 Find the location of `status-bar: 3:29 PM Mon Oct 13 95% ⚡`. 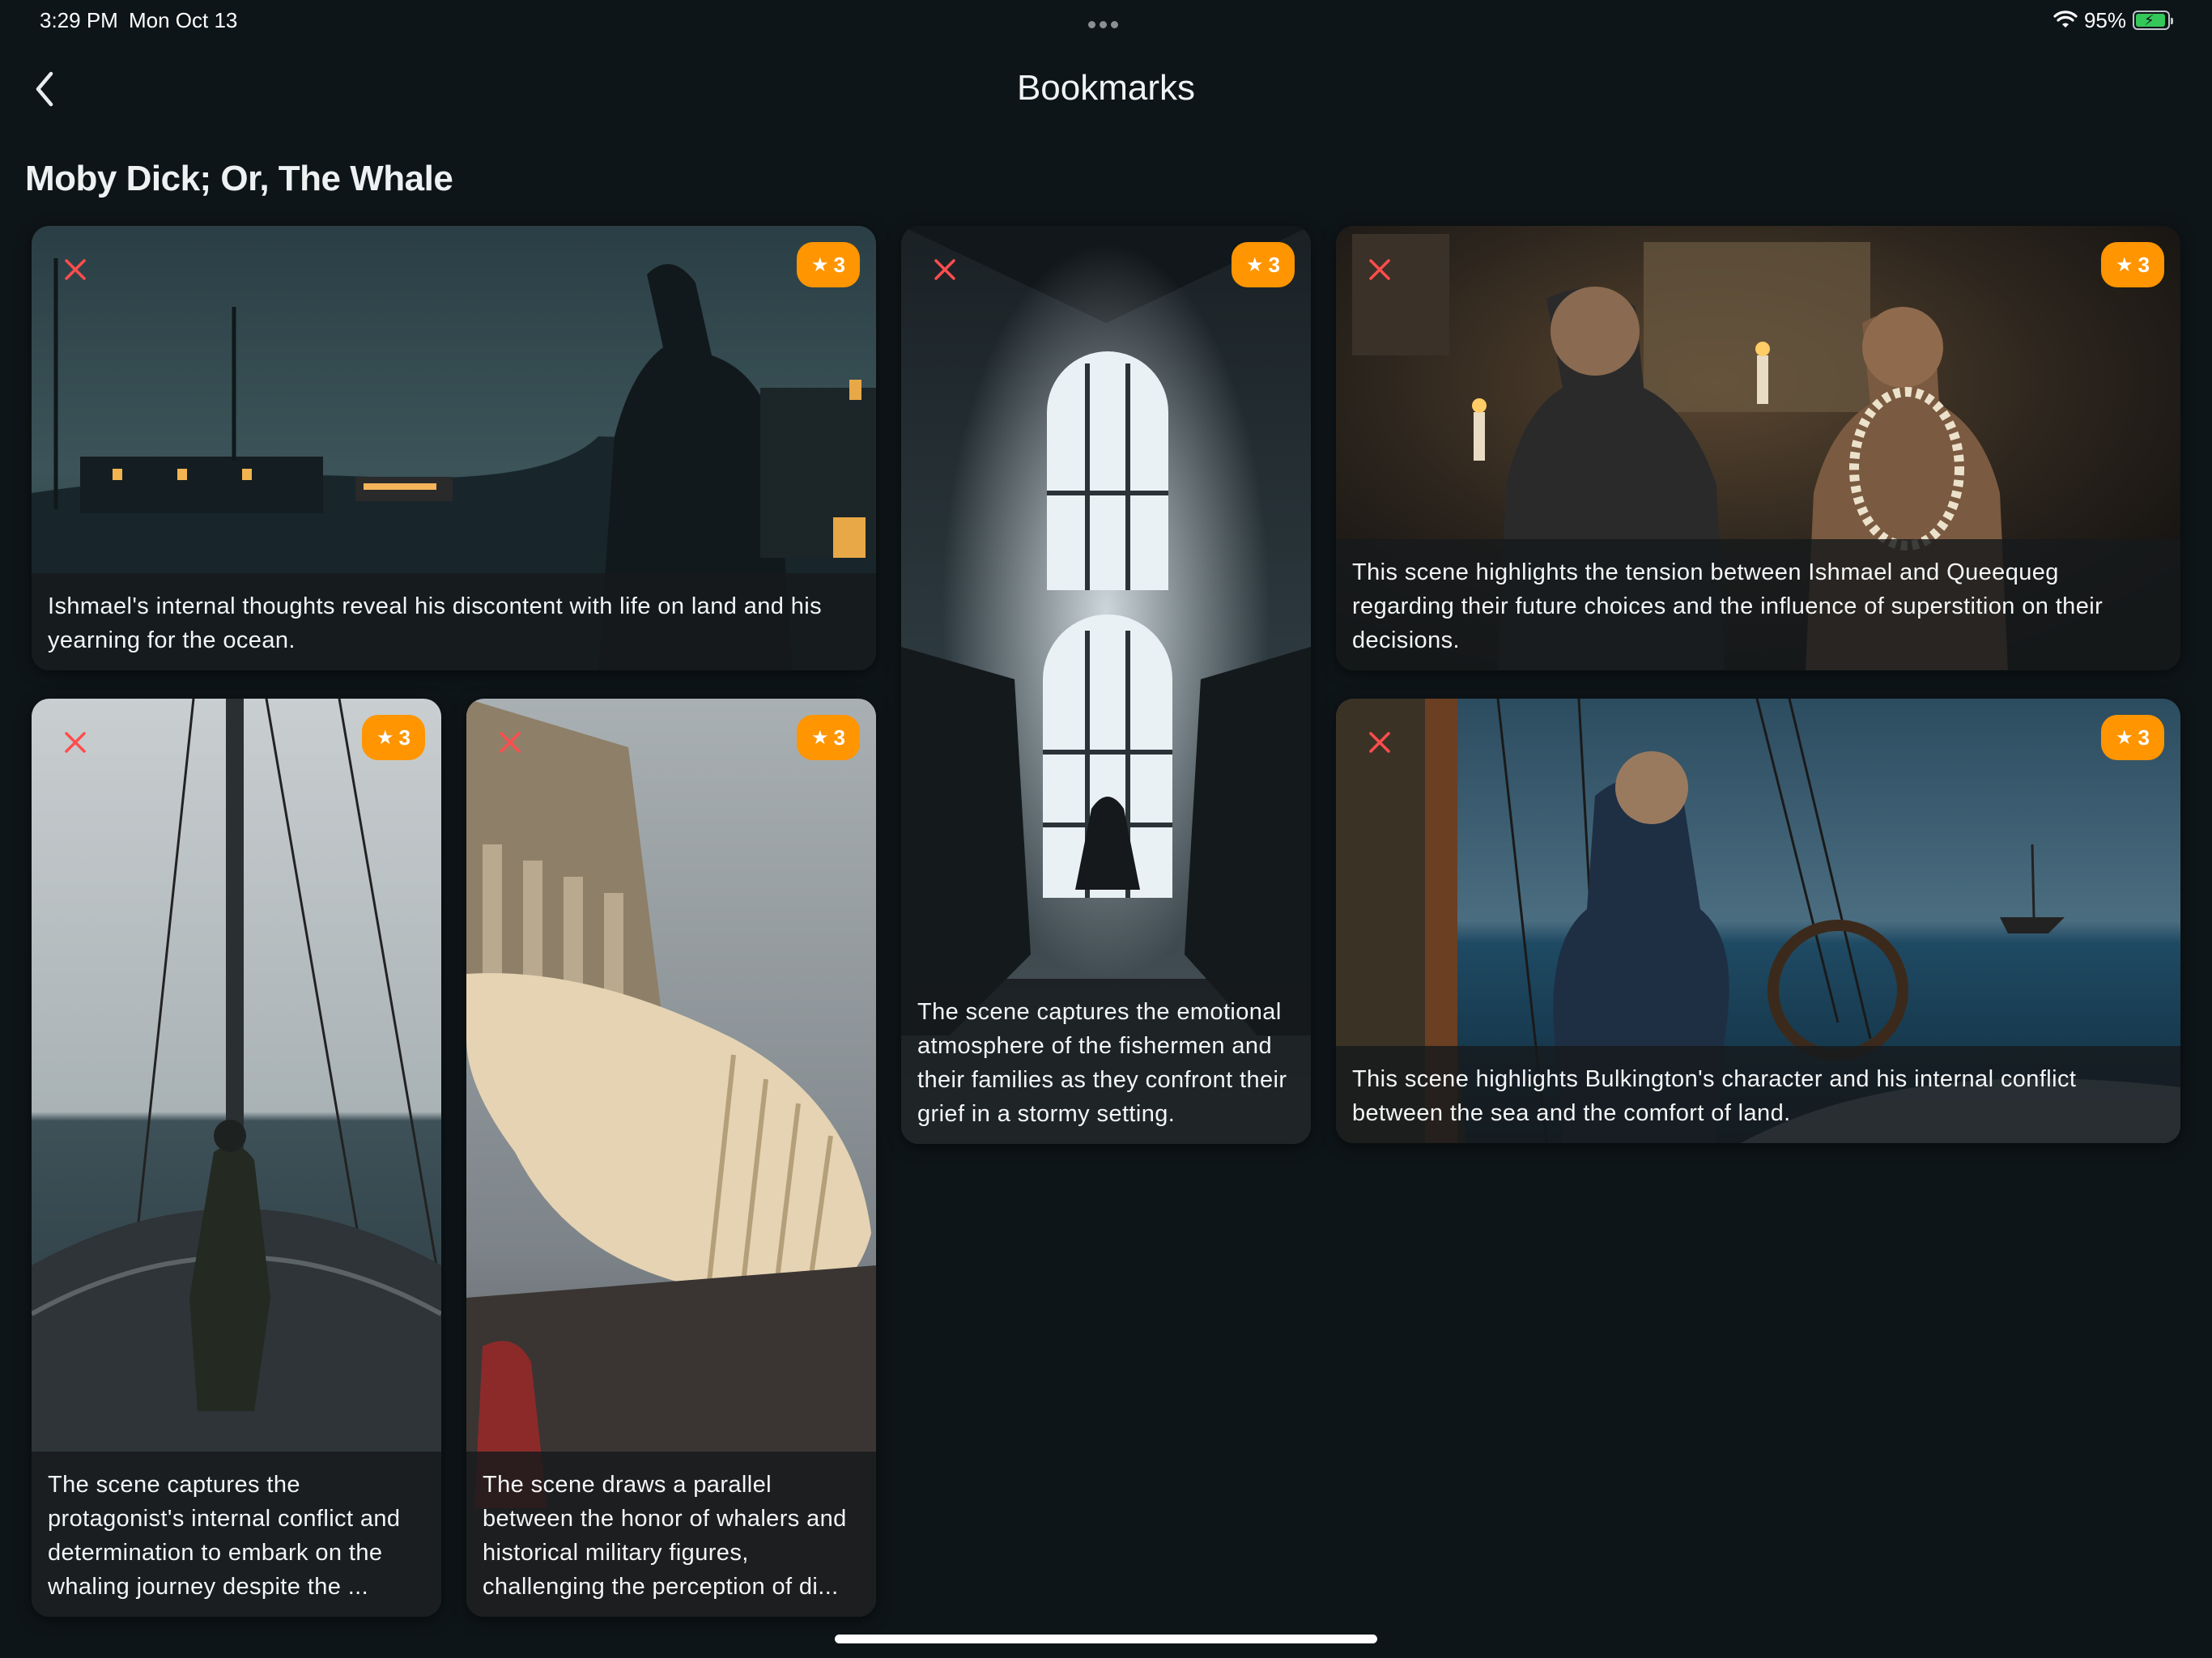

status-bar: 3:29 PM Mon Oct 13 95% ⚡ is located at coordinates (1106, 21).